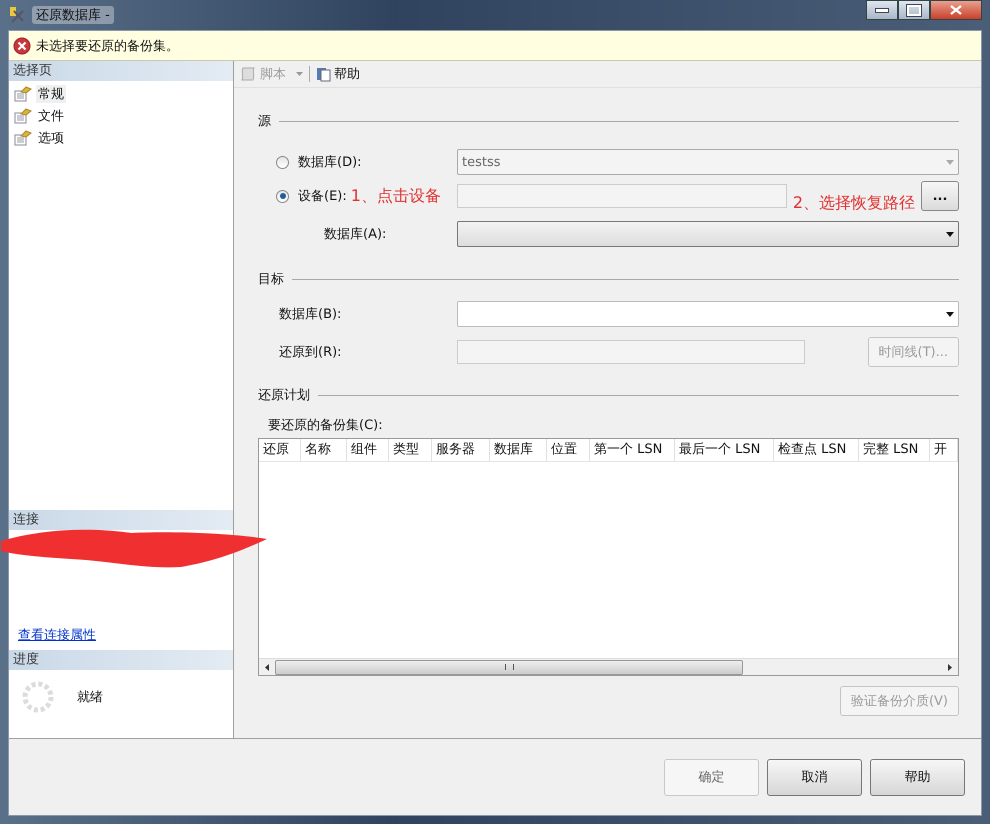 The image size is (990, 824). What do you see at coordinates (816, 450) in the screenshot?
I see `column-header: 检查点 LSN` at bounding box center [816, 450].